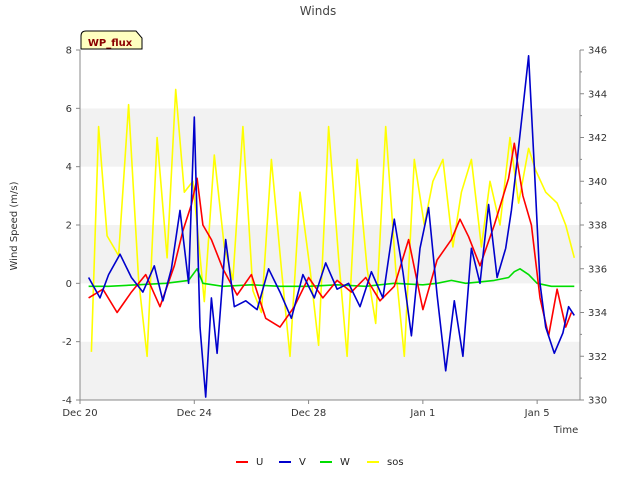 The width and height of the screenshot is (640, 480). Describe the element at coordinates (597, 182) in the screenshot. I see `y2-tick-label: 340` at that location.